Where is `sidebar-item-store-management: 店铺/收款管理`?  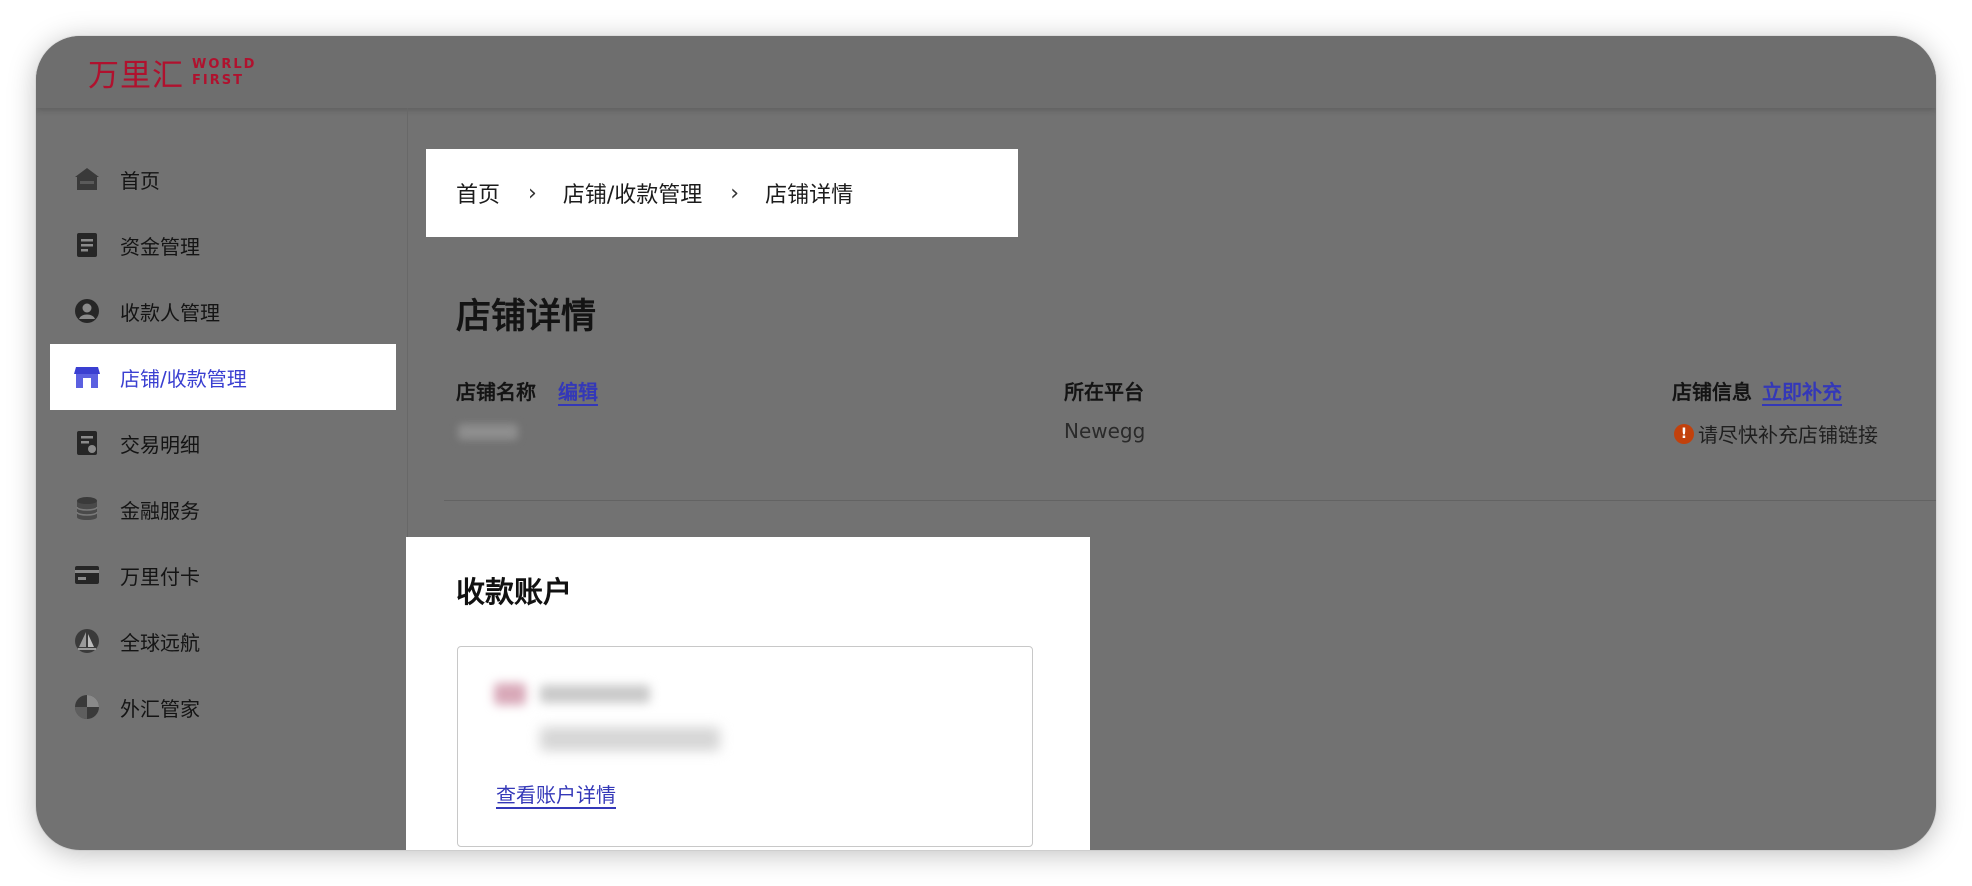 sidebar-item-store-management: 店铺/收款管理 is located at coordinates (223, 377).